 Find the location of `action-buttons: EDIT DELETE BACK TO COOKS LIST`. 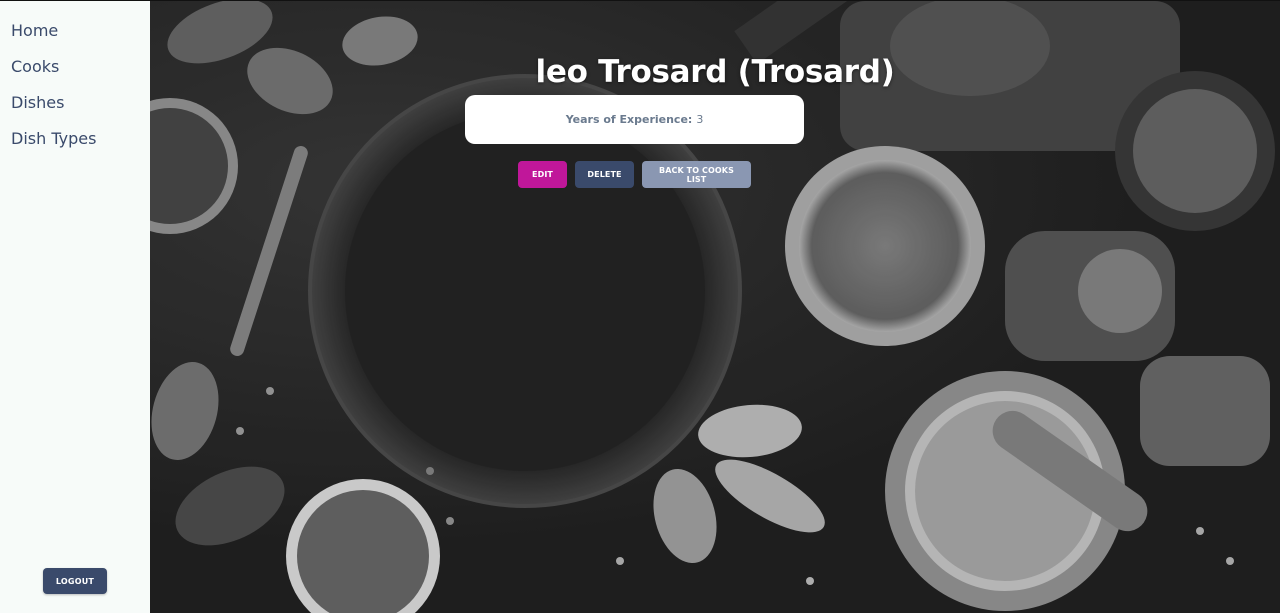

action-buttons: EDIT DELETE BACK TO COOKS LIST is located at coordinates (634, 174).